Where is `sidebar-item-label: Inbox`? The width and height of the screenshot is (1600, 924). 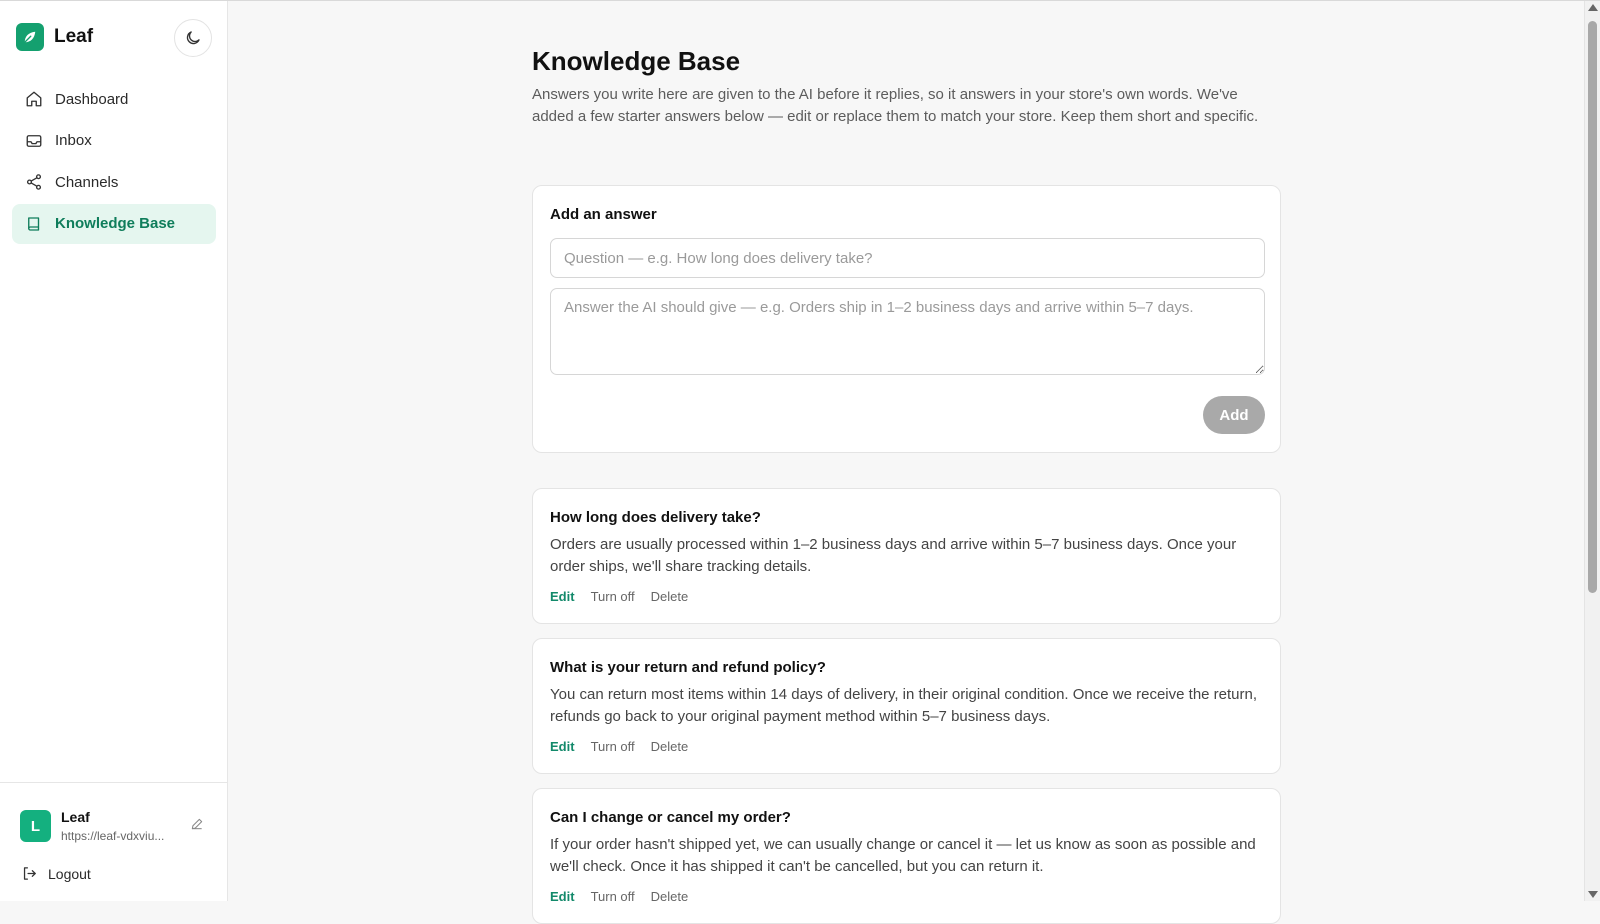 sidebar-item-label: Inbox is located at coordinates (73, 140).